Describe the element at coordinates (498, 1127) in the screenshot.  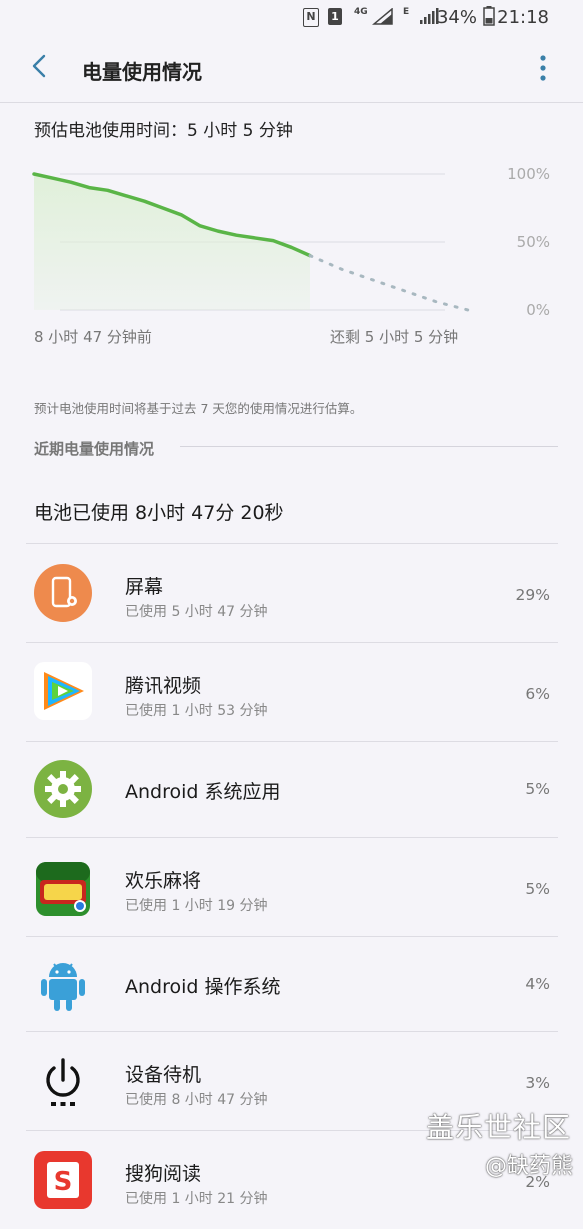
I see `watermark-community: 盖乐世社区` at that location.